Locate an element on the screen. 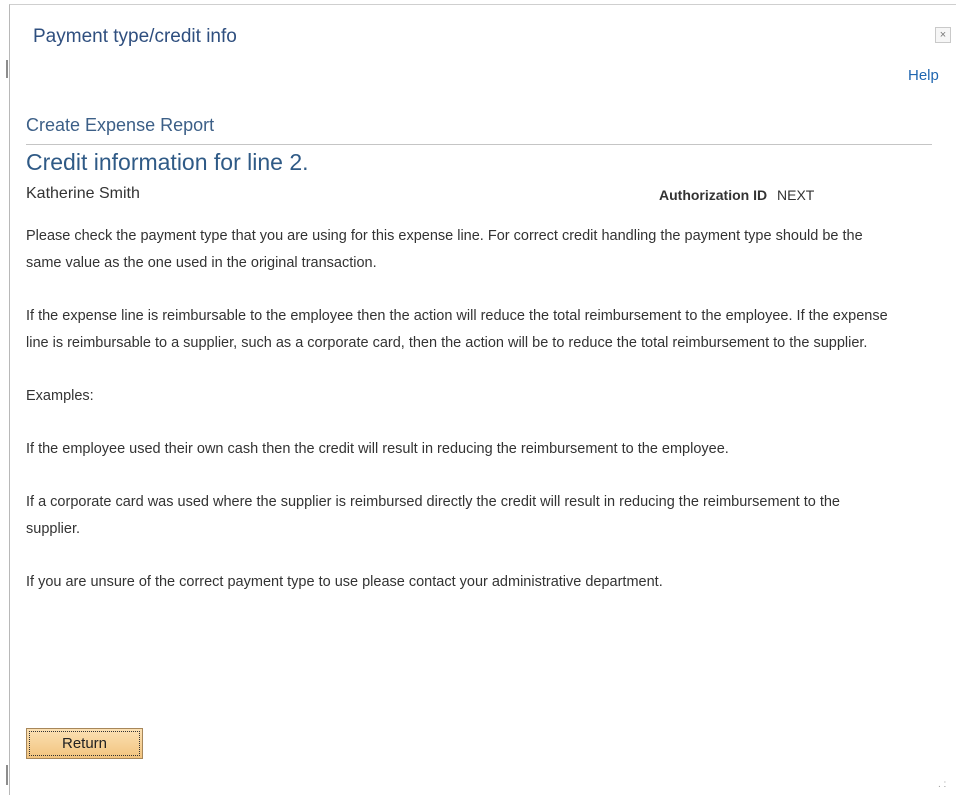  resize-grip-icon: . : is located at coordinates (942, 785).